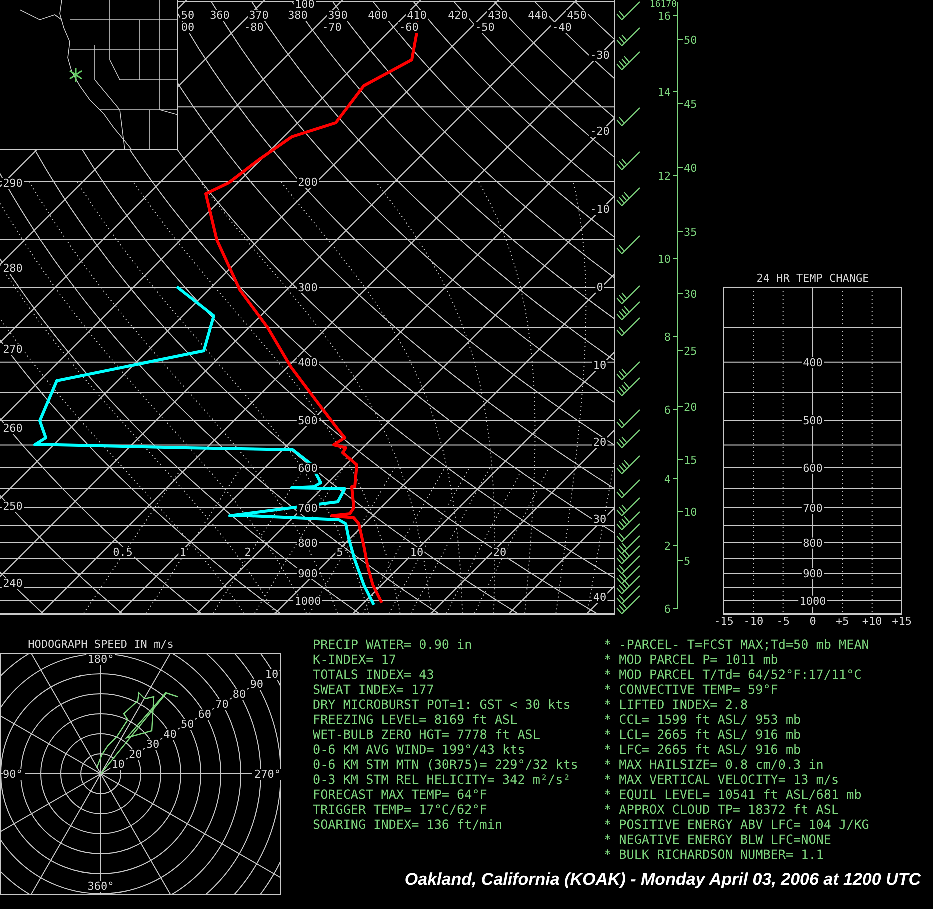 This screenshot has width=933, height=909. Describe the element at coordinates (101, 886) in the screenshot. I see `direction-label: 360°` at that location.